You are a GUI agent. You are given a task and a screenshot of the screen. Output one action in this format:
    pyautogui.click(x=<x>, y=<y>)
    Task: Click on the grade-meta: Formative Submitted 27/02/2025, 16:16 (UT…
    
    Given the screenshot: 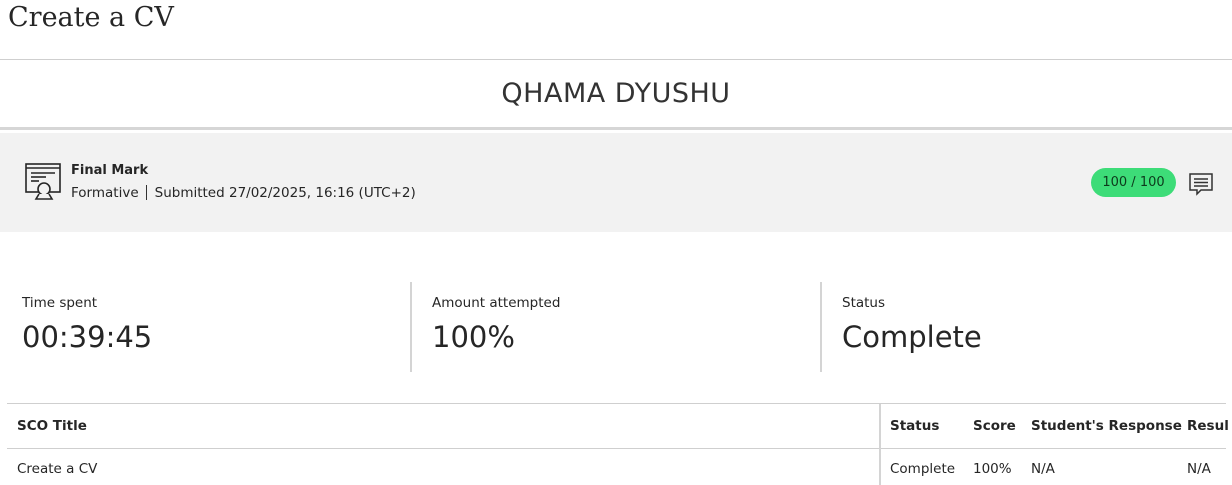 What is the action you would take?
    pyautogui.click(x=243, y=193)
    